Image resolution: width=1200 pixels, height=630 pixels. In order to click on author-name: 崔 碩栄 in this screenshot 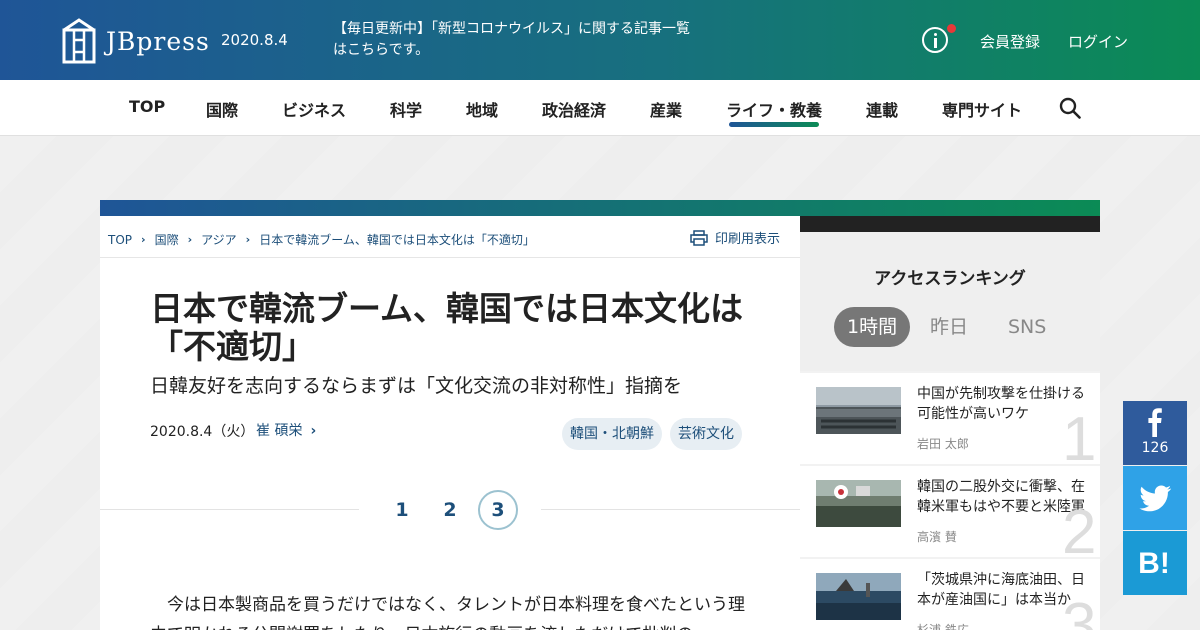, I will do `click(279, 431)`.